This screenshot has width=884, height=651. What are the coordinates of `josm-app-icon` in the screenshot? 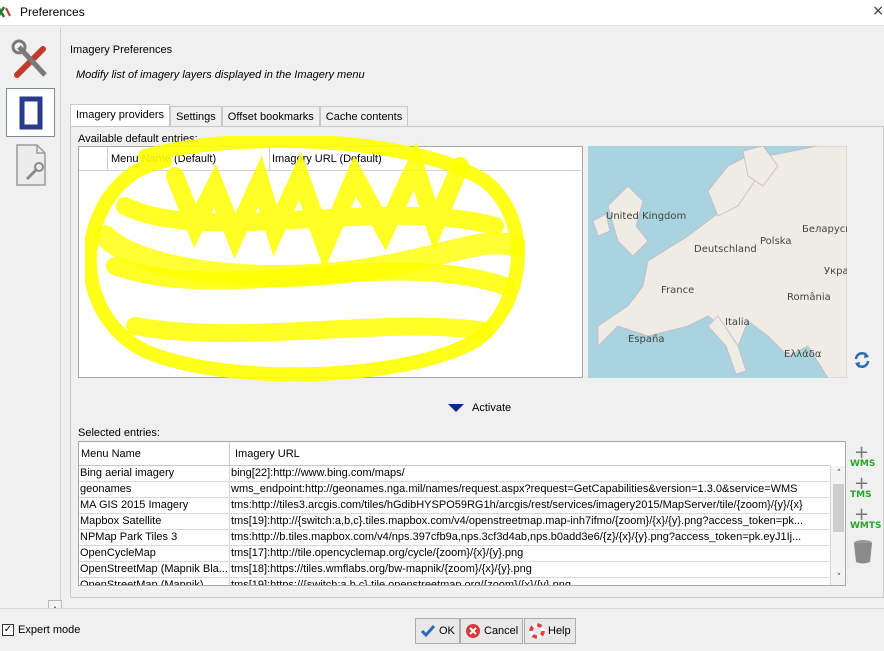 It's located at (5, 12).